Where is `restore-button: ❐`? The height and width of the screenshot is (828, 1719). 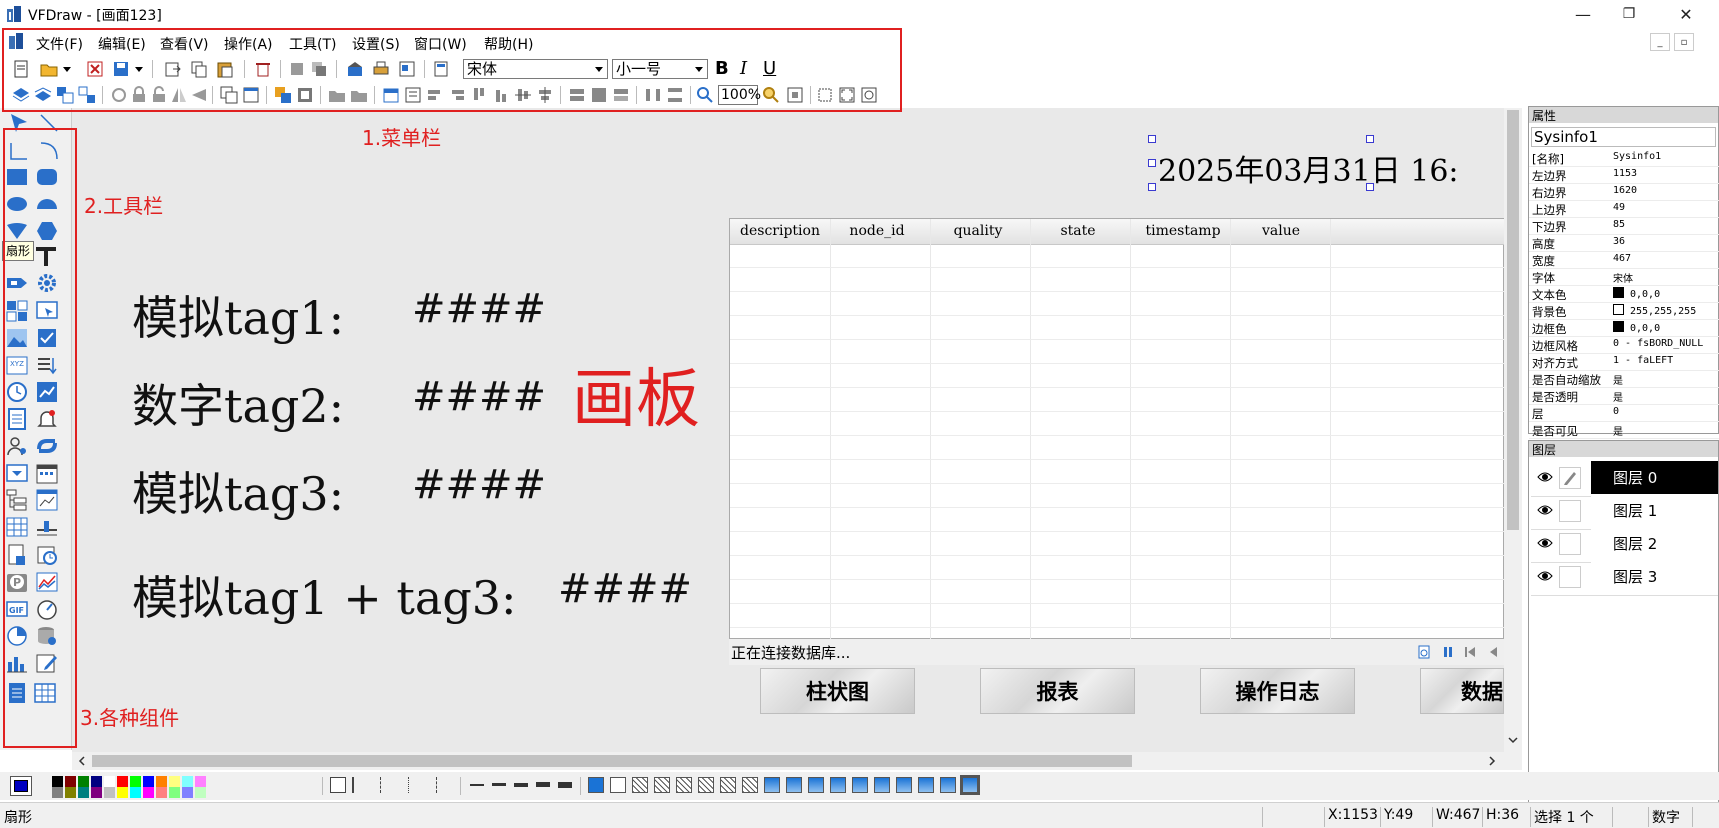 restore-button: ❐ is located at coordinates (1629, 14).